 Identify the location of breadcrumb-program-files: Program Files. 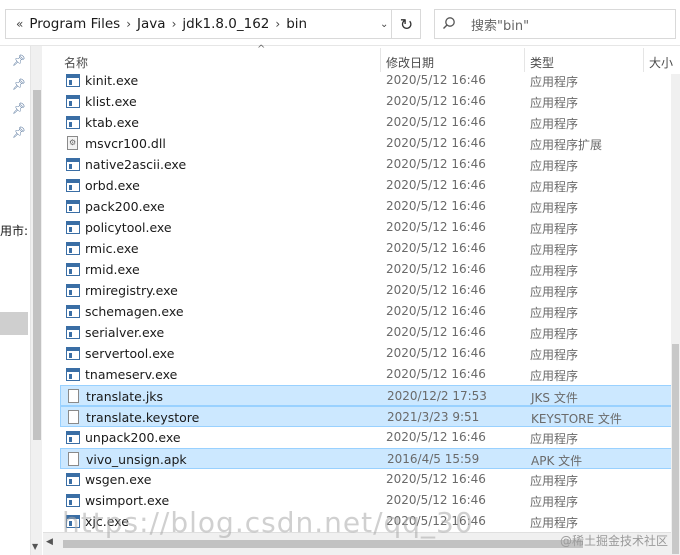
(74, 24).